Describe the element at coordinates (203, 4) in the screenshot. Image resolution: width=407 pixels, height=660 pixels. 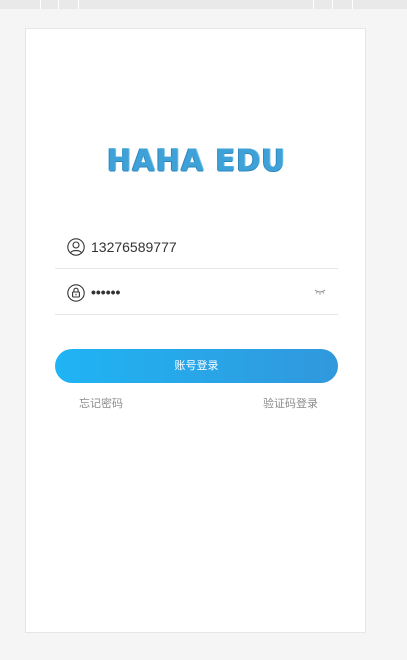
I see `top-toolbar-strip` at that location.